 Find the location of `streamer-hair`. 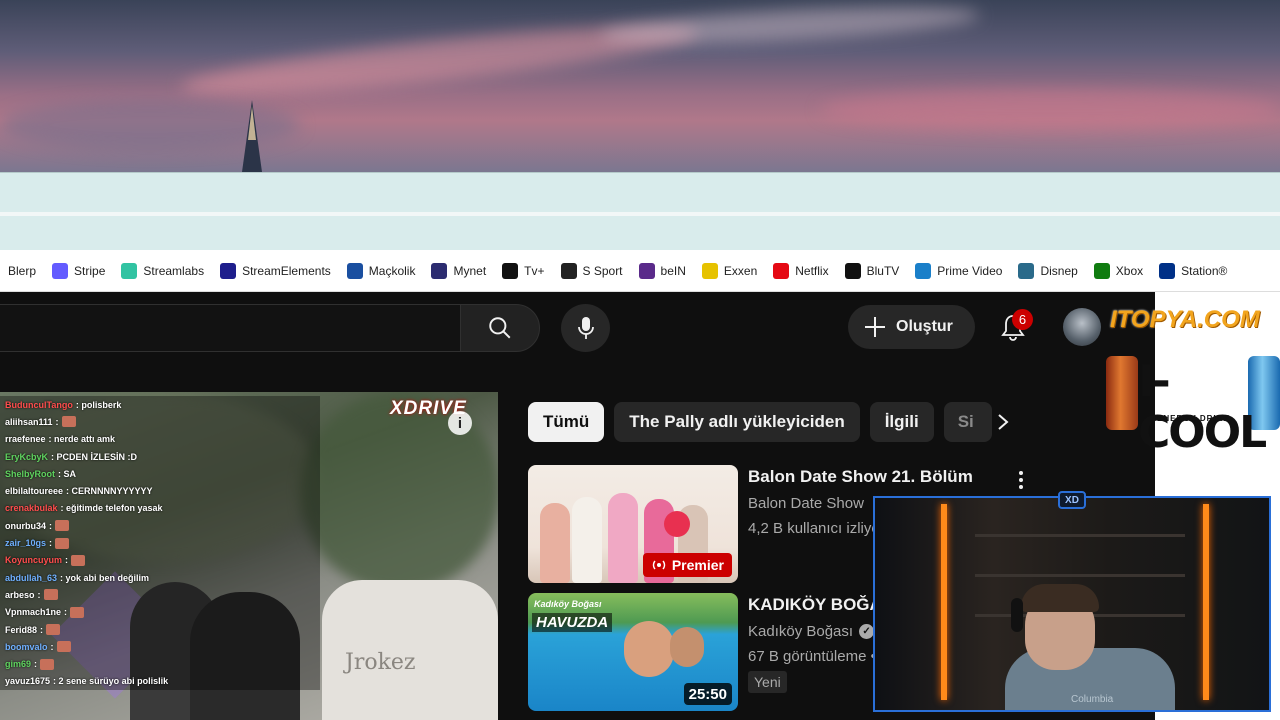

streamer-hair is located at coordinates (1060, 598).